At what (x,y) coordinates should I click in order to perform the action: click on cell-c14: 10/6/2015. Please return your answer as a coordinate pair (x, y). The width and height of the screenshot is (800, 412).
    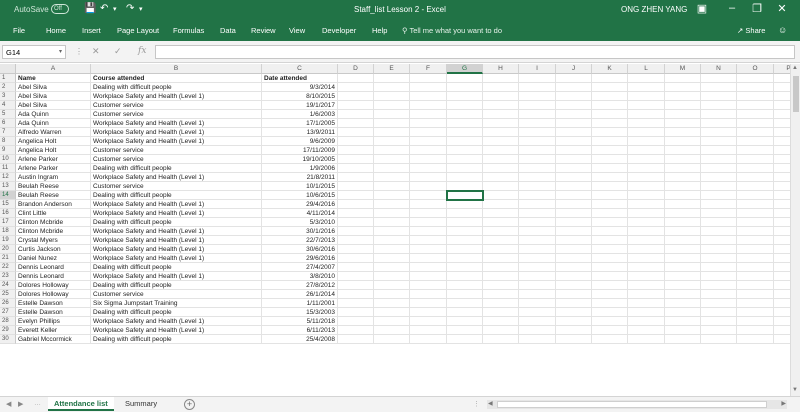
    Looking at the image, I should click on (300, 195).